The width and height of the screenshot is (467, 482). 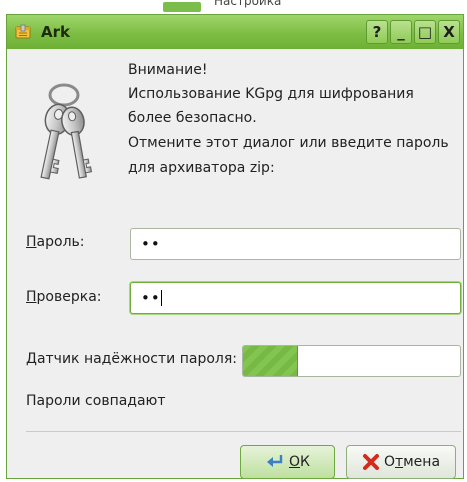 I want to click on verify-value: ••, so click(x=151, y=298).